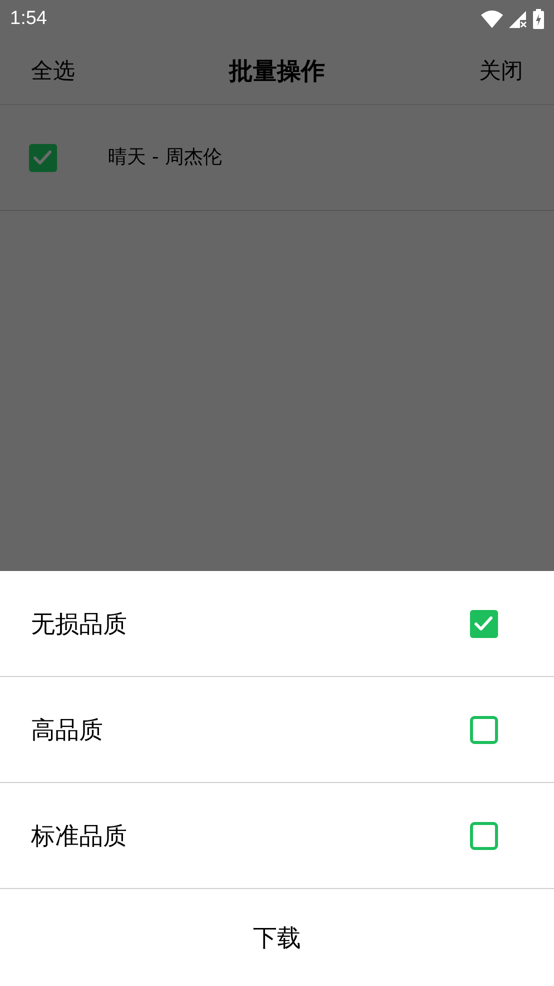 The height and width of the screenshot is (986, 554). I want to click on download-button: 下载, so click(277, 938).